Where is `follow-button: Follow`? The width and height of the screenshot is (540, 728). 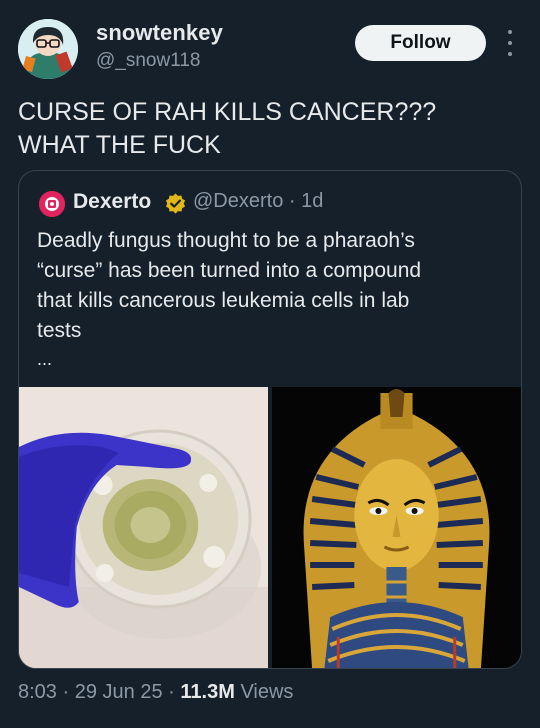
follow-button: Follow is located at coordinates (420, 43).